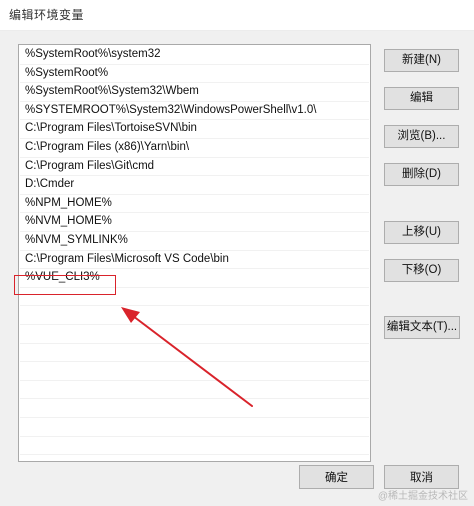  Describe the element at coordinates (422, 496) in the screenshot. I see `watermark: @稀土掘金技术社区` at that location.